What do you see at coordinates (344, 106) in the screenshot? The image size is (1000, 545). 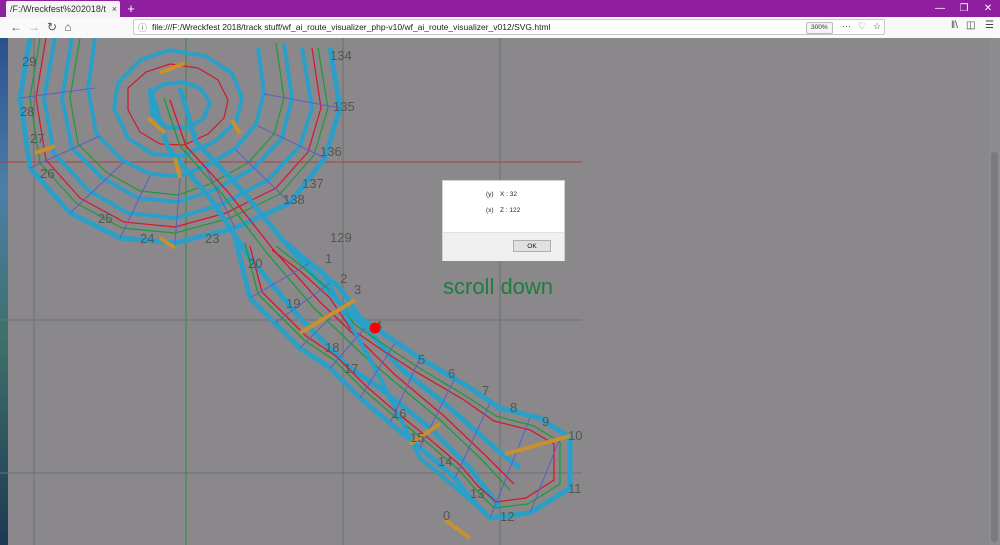 I see `node-label: 135` at bounding box center [344, 106].